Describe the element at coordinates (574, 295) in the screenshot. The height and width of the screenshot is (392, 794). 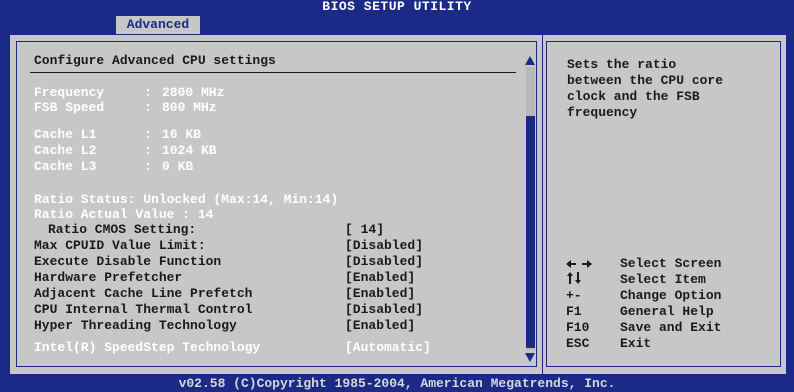
I see `key-plus-minus: +-` at that location.